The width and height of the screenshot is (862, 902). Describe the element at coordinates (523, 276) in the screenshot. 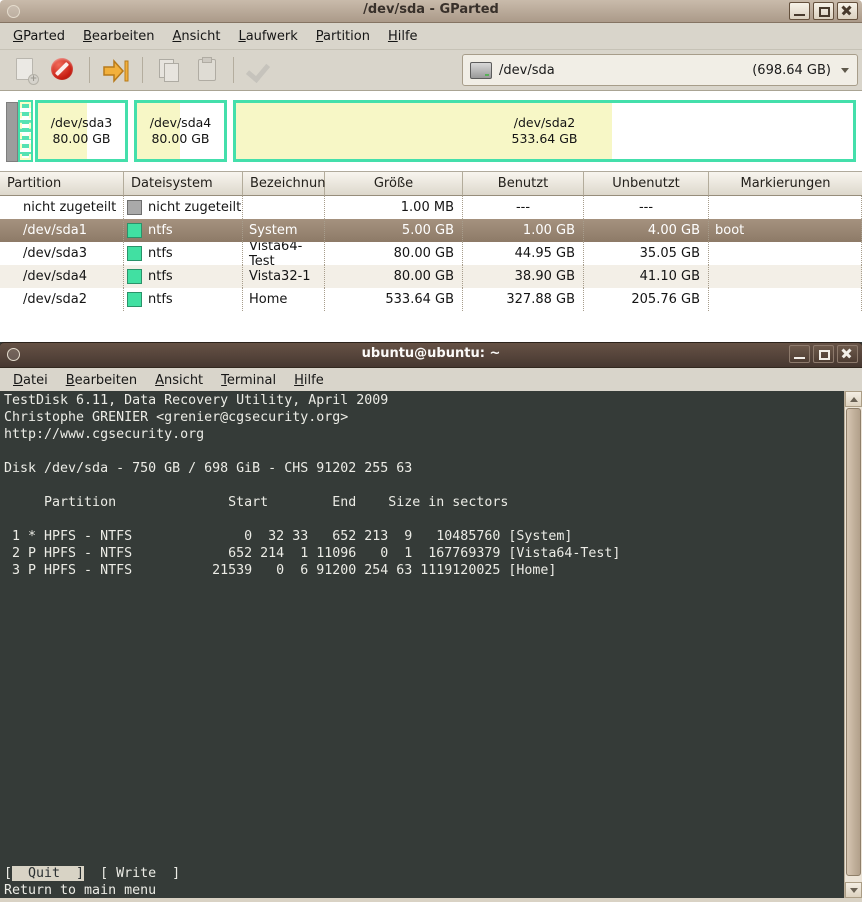

I see `cell-used: 38.90 GB` at that location.